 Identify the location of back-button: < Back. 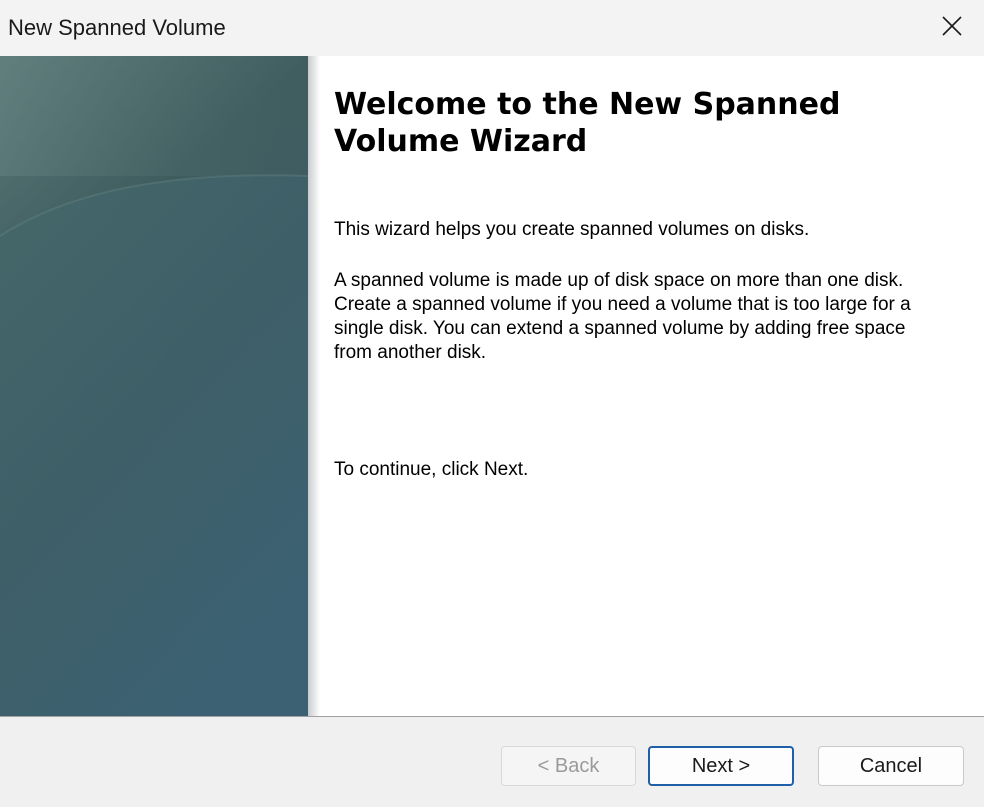
(568, 766).